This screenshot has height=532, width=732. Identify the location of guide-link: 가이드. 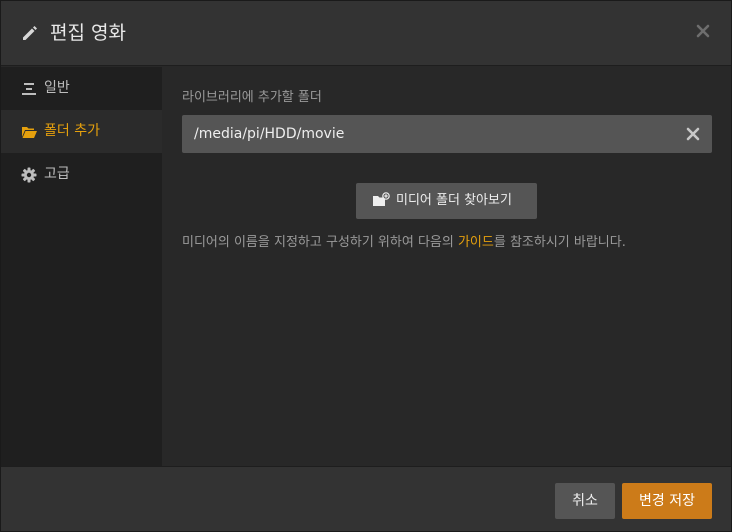
(476, 242).